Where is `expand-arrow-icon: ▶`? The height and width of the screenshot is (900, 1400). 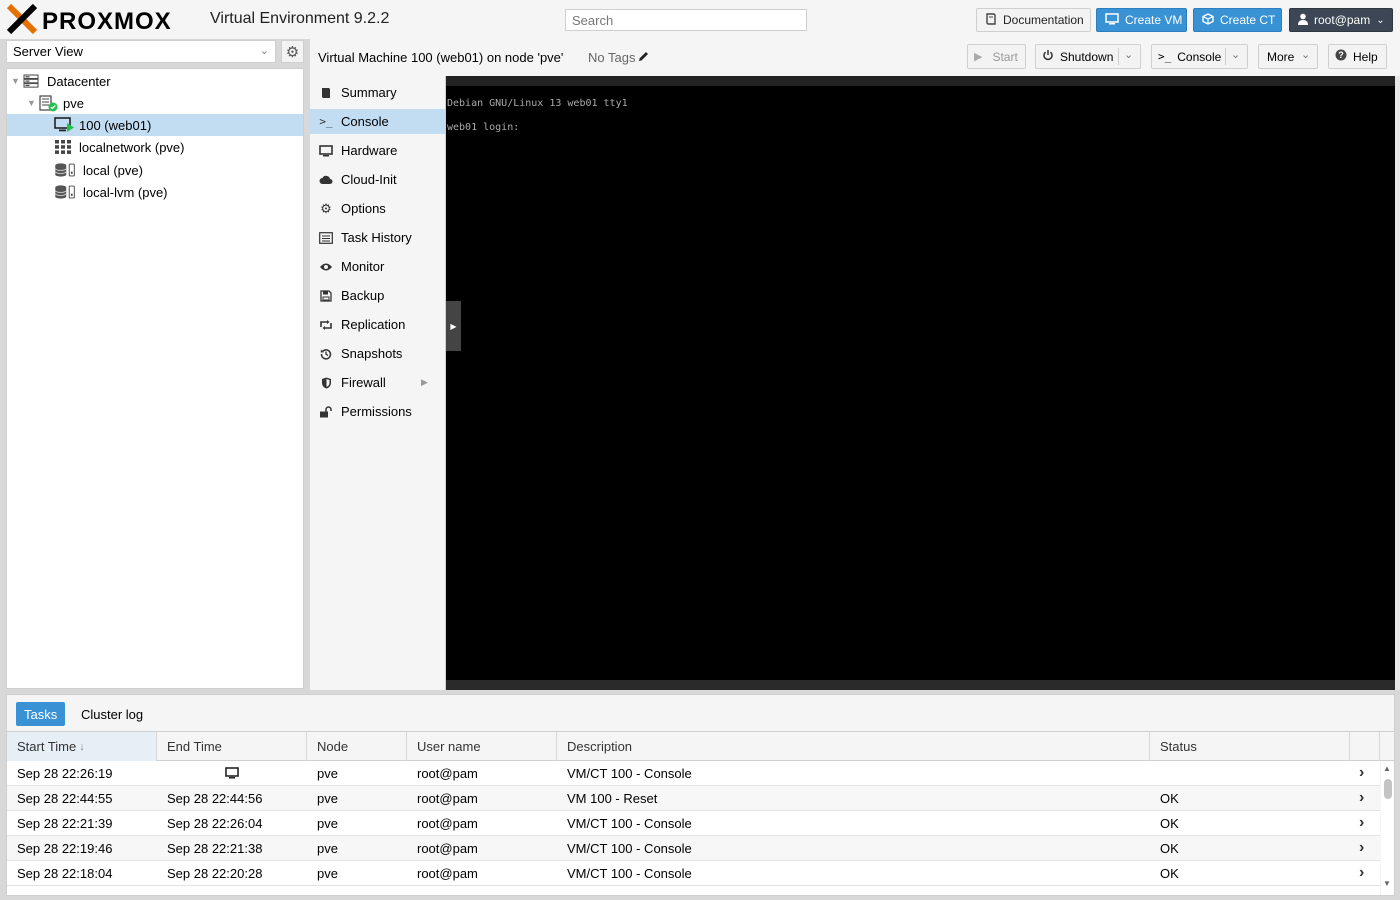
expand-arrow-icon: ▶ is located at coordinates (424, 382).